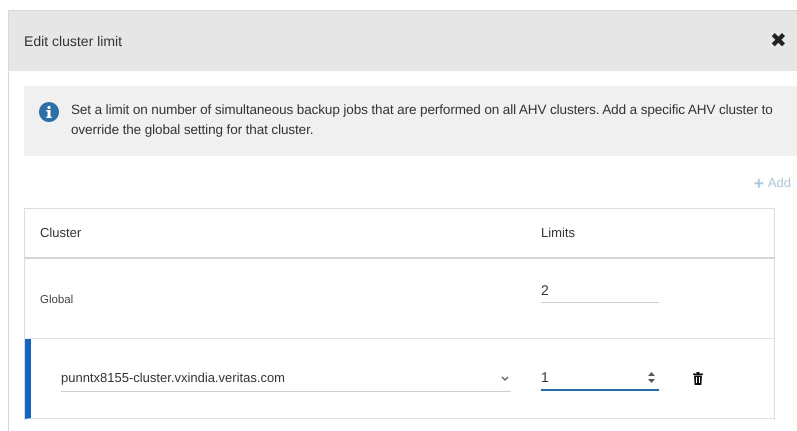  Describe the element at coordinates (778, 41) in the screenshot. I see `close-button: ✖` at that location.